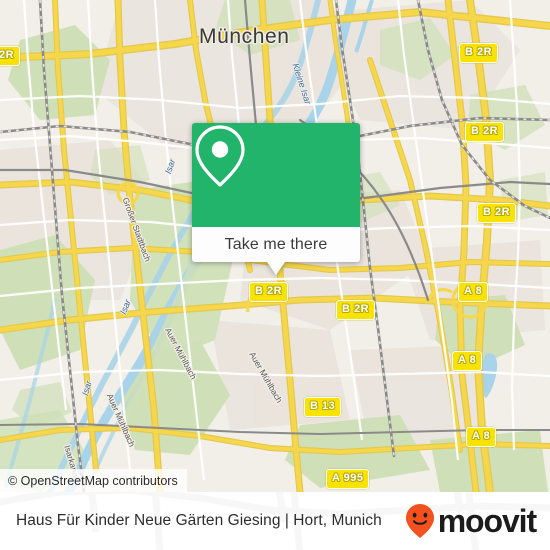 The width and height of the screenshot is (550, 550). I want to click on popup-pointer-tail, so click(276, 268).